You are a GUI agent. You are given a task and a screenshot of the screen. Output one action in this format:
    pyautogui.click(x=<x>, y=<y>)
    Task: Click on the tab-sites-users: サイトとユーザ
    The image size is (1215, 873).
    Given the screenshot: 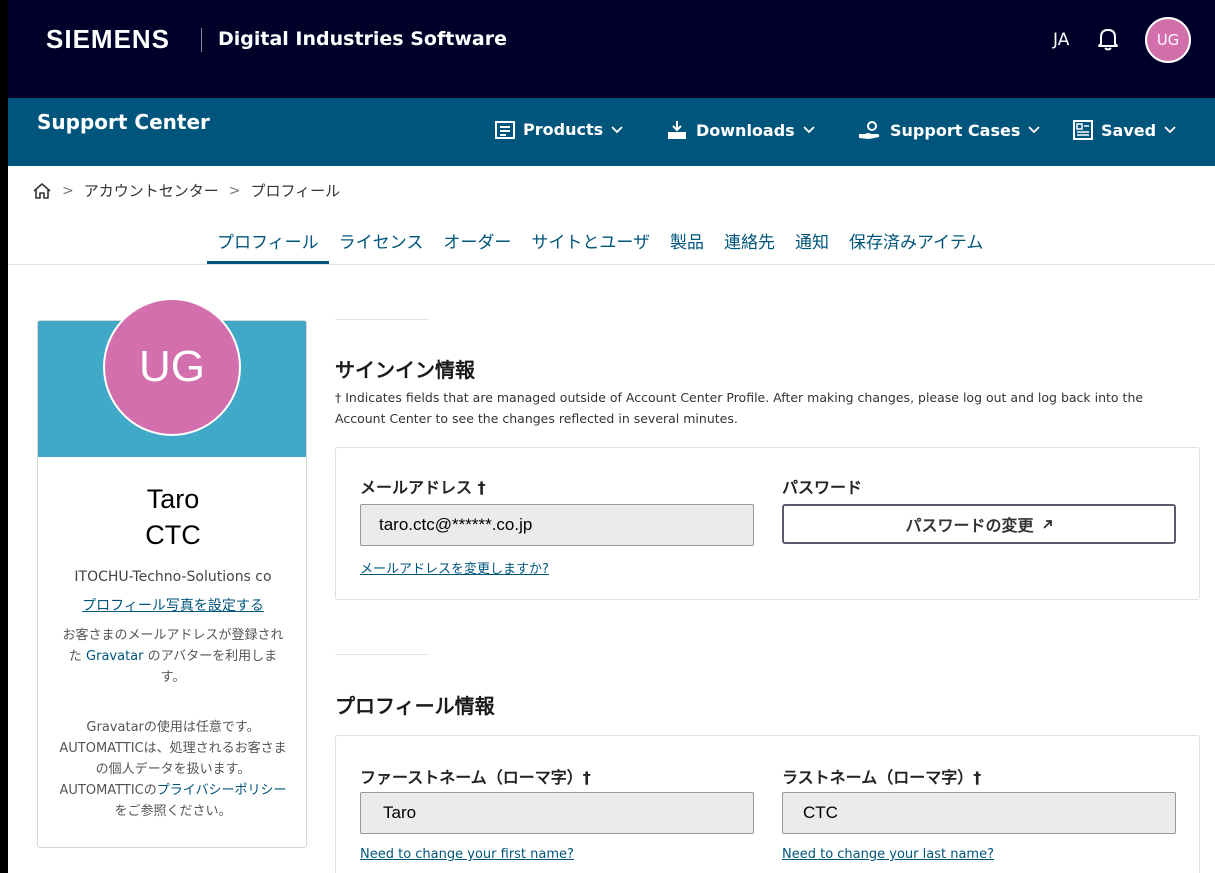 What is the action you would take?
    pyautogui.click(x=590, y=246)
    